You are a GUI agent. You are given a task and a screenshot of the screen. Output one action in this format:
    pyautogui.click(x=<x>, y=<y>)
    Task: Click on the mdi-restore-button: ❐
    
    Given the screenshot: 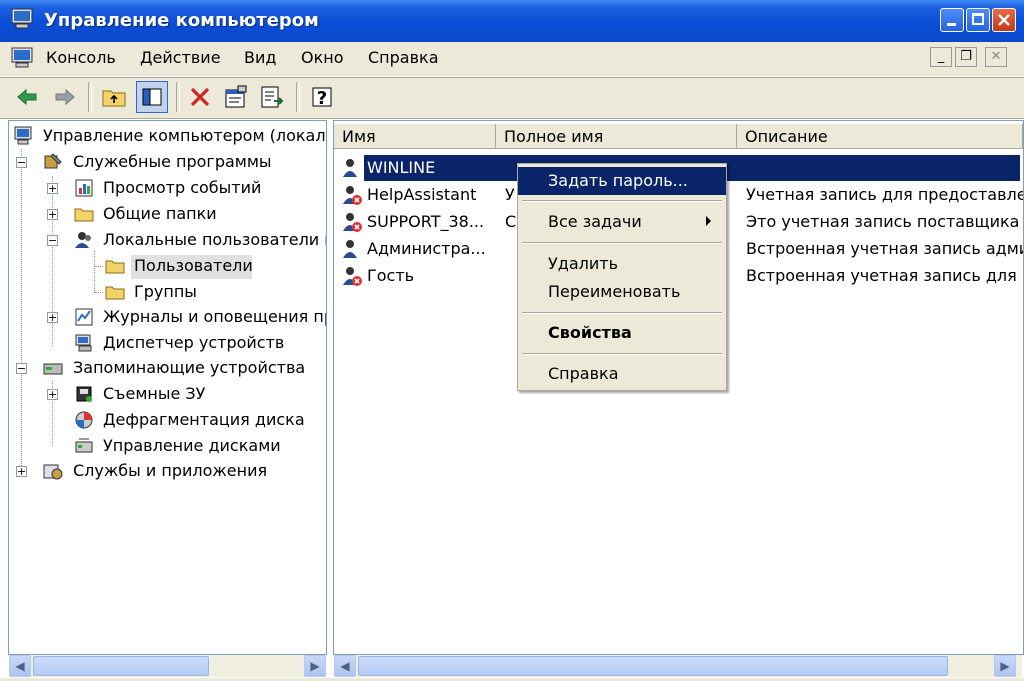 What is the action you would take?
    pyautogui.click(x=966, y=57)
    